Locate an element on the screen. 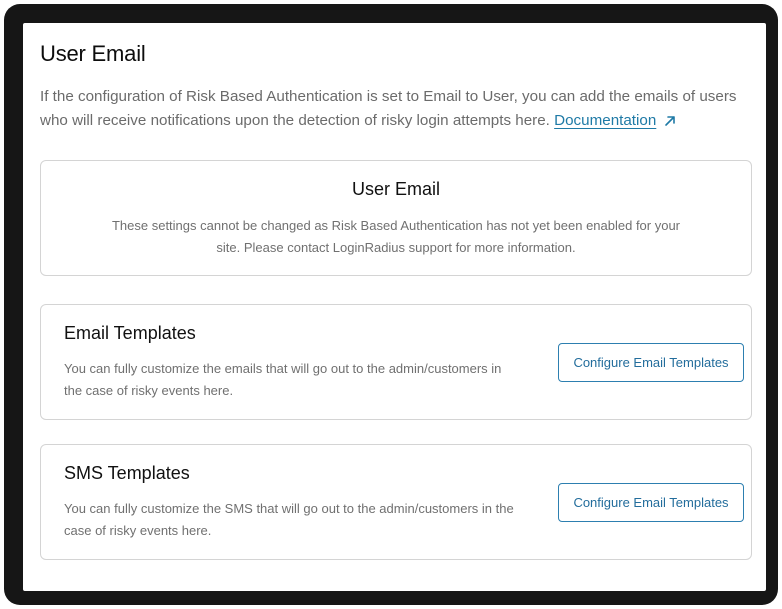  documentation-link: Documentation is located at coordinates (605, 120).